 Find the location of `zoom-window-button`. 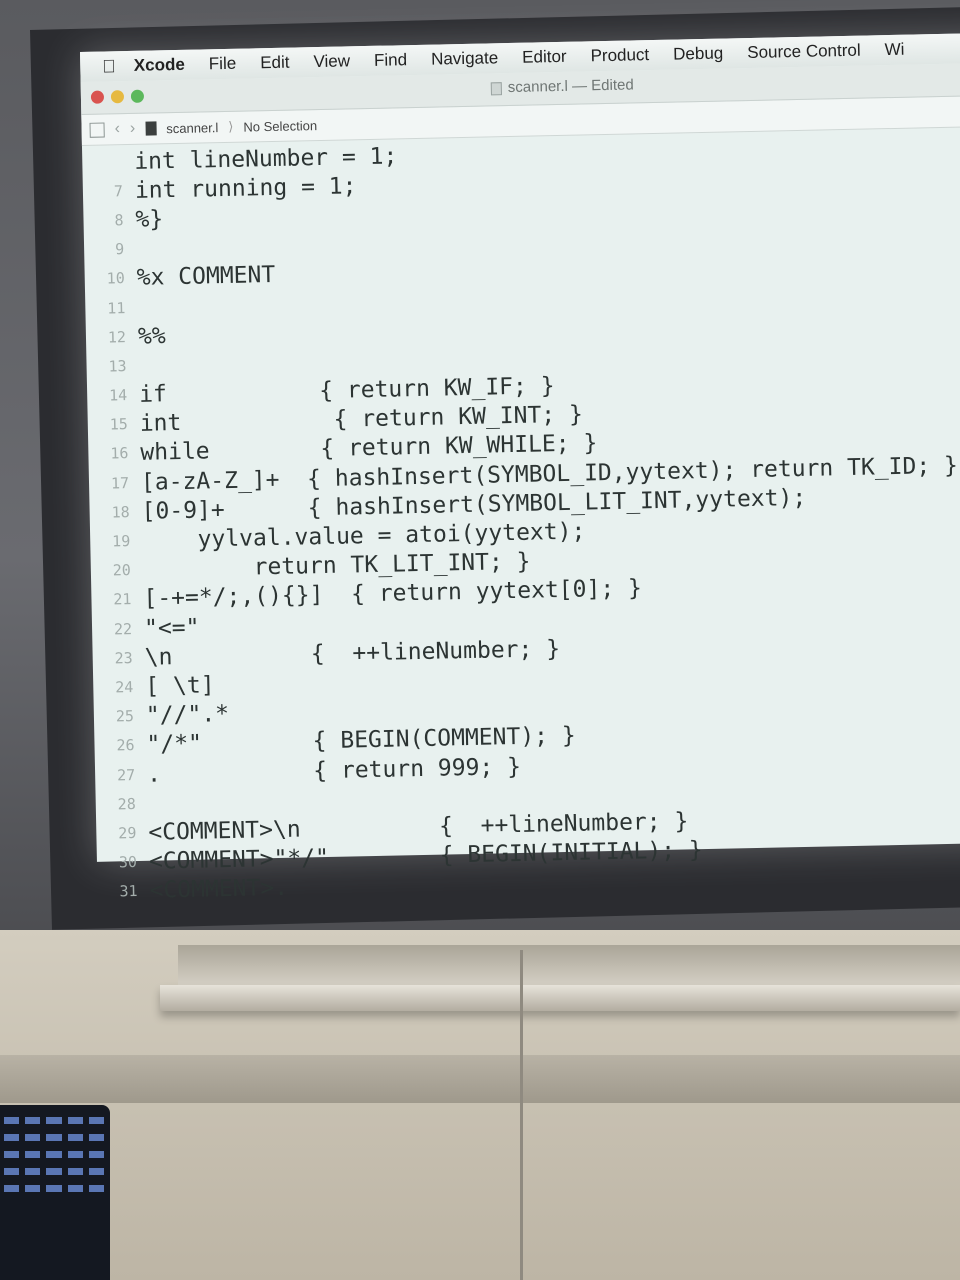

zoom-window-button is located at coordinates (137, 96).